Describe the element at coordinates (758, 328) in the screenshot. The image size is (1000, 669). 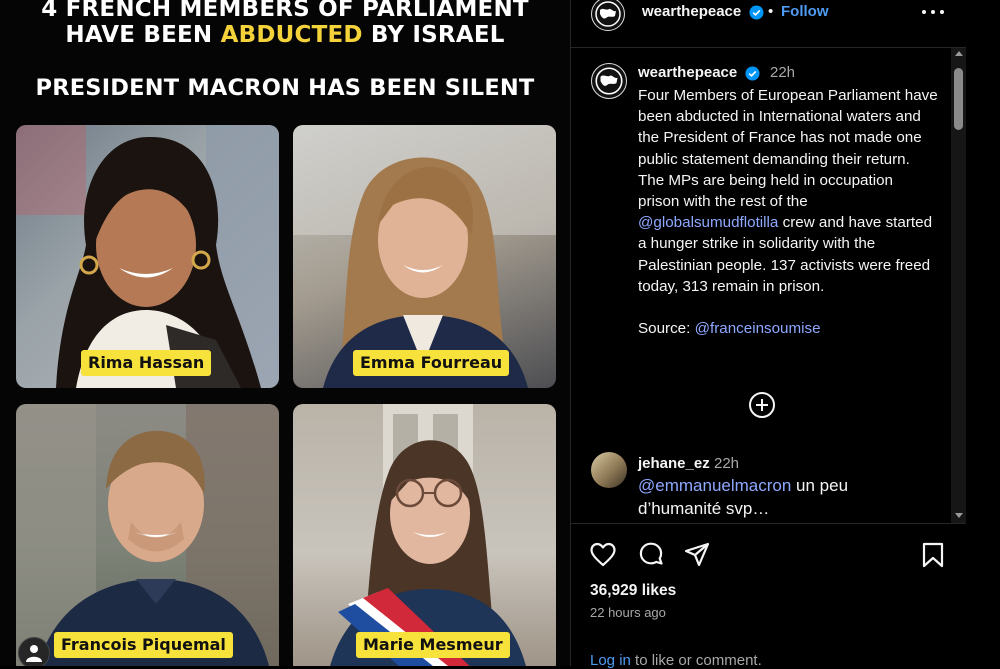
I see `source-mention-link: @franceinsoumise` at that location.